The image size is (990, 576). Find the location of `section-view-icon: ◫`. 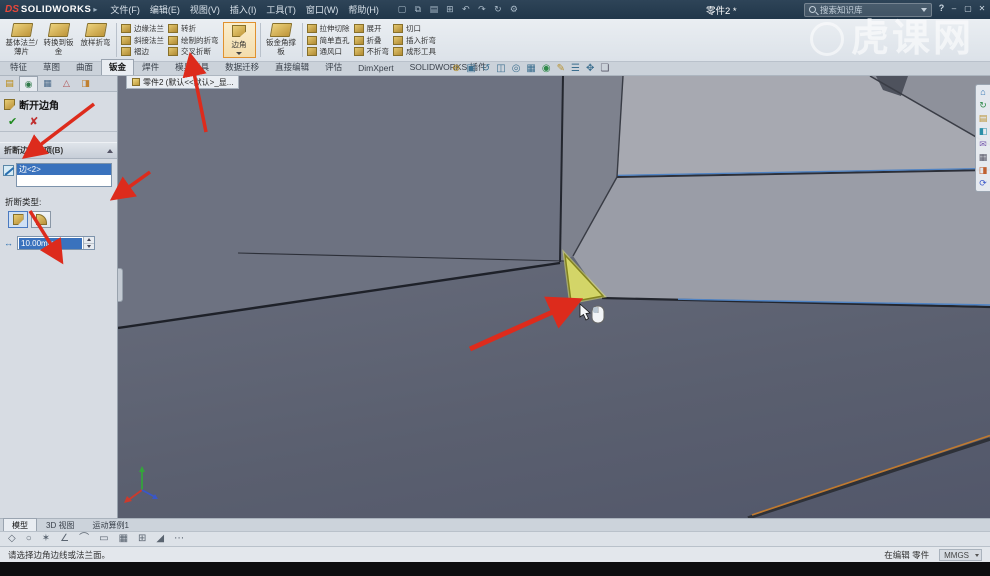

section-view-icon: ◫ is located at coordinates (500, 69).